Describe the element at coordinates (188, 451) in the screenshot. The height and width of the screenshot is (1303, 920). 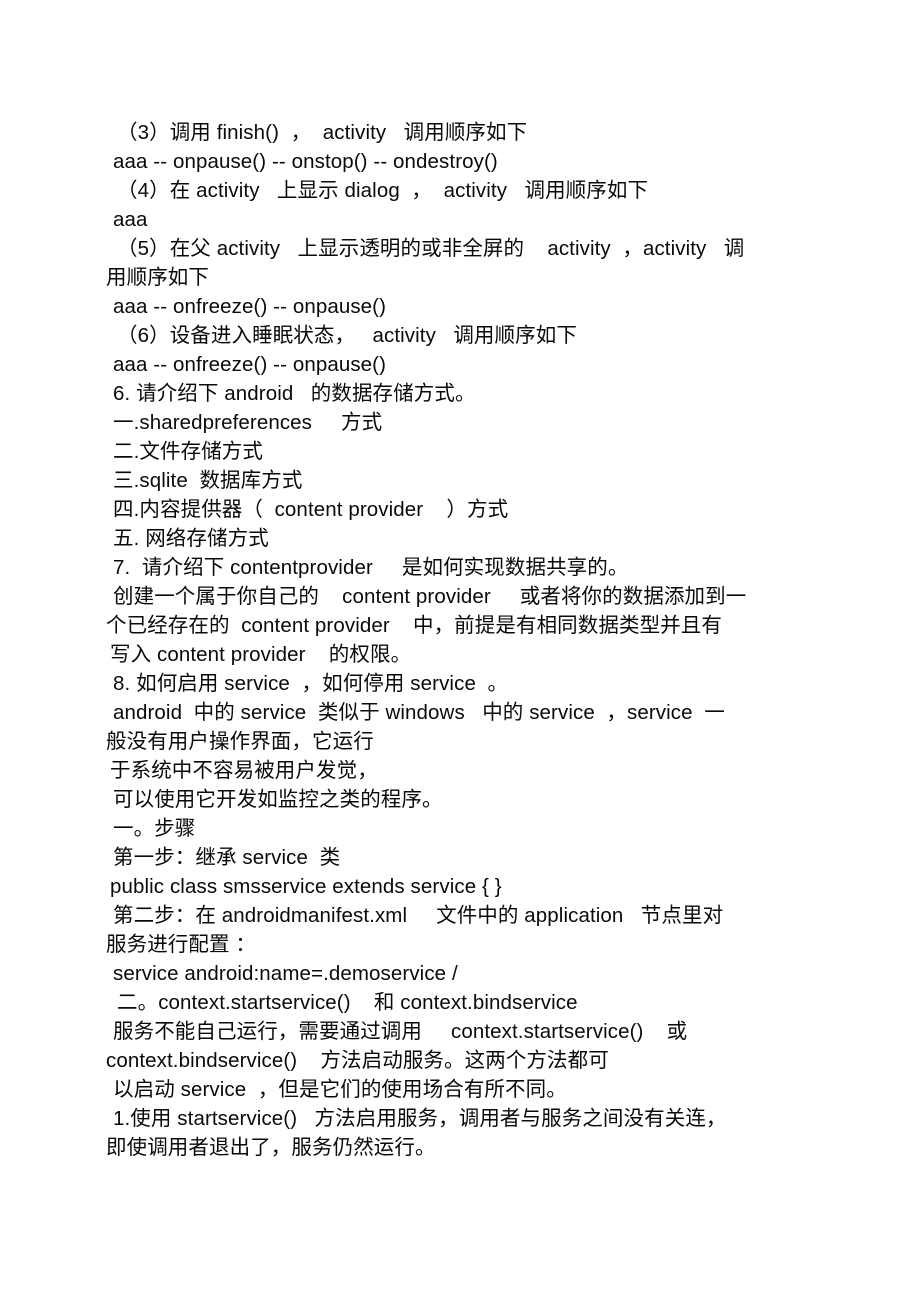
I see `text-line: 二.文件存储方式` at that location.